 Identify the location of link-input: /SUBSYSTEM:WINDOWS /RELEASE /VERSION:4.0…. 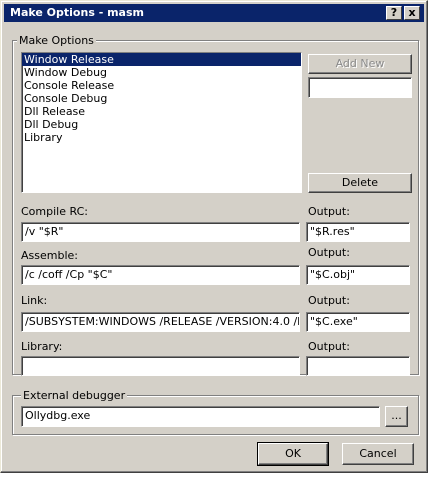
(160, 322).